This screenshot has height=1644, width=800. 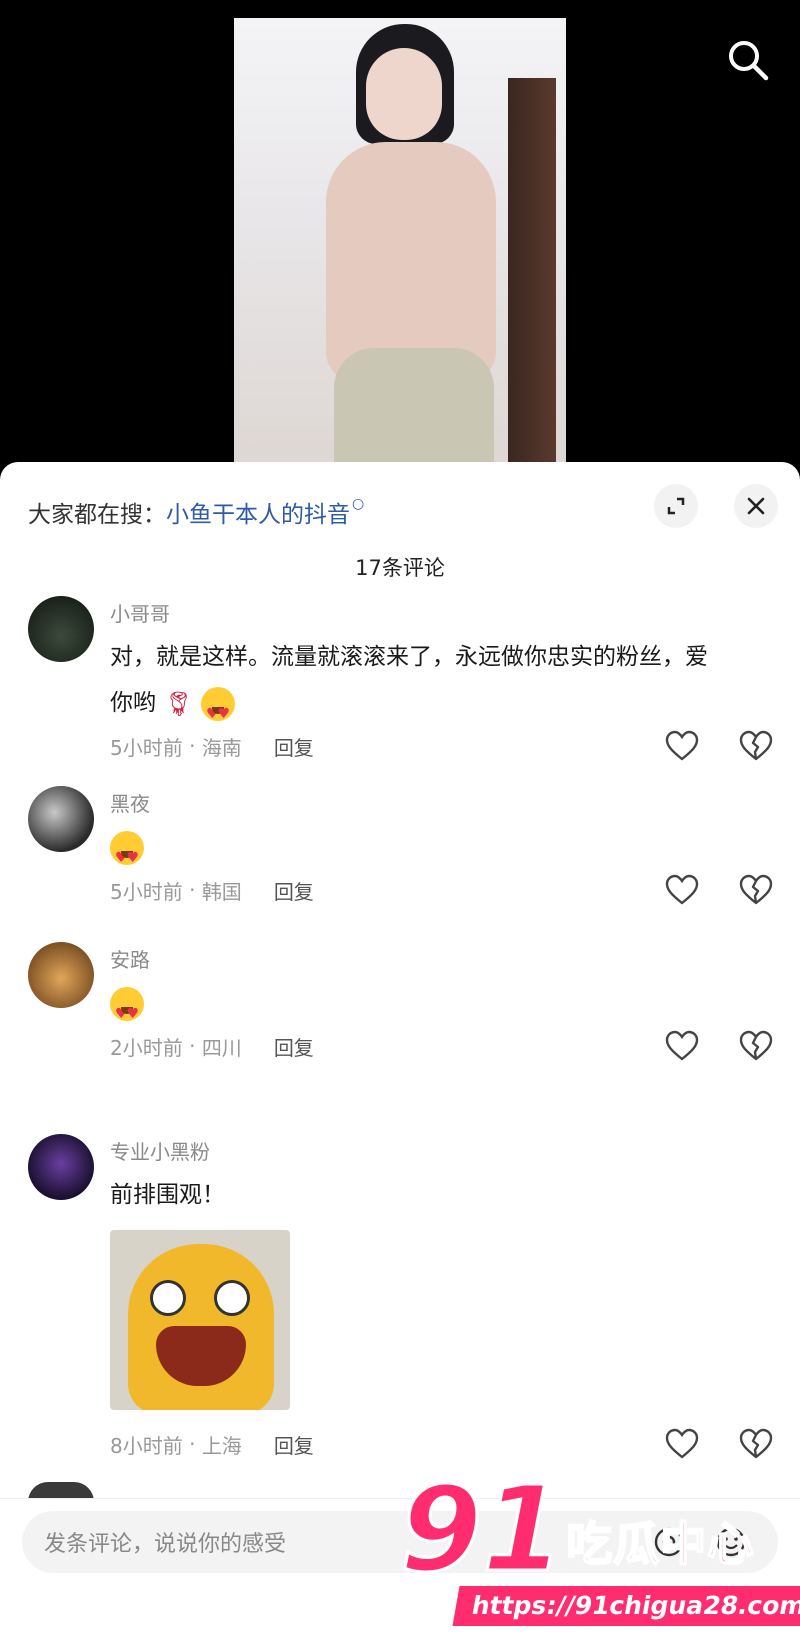 I want to click on comment-username: 小哥哥, so click(x=140, y=612).